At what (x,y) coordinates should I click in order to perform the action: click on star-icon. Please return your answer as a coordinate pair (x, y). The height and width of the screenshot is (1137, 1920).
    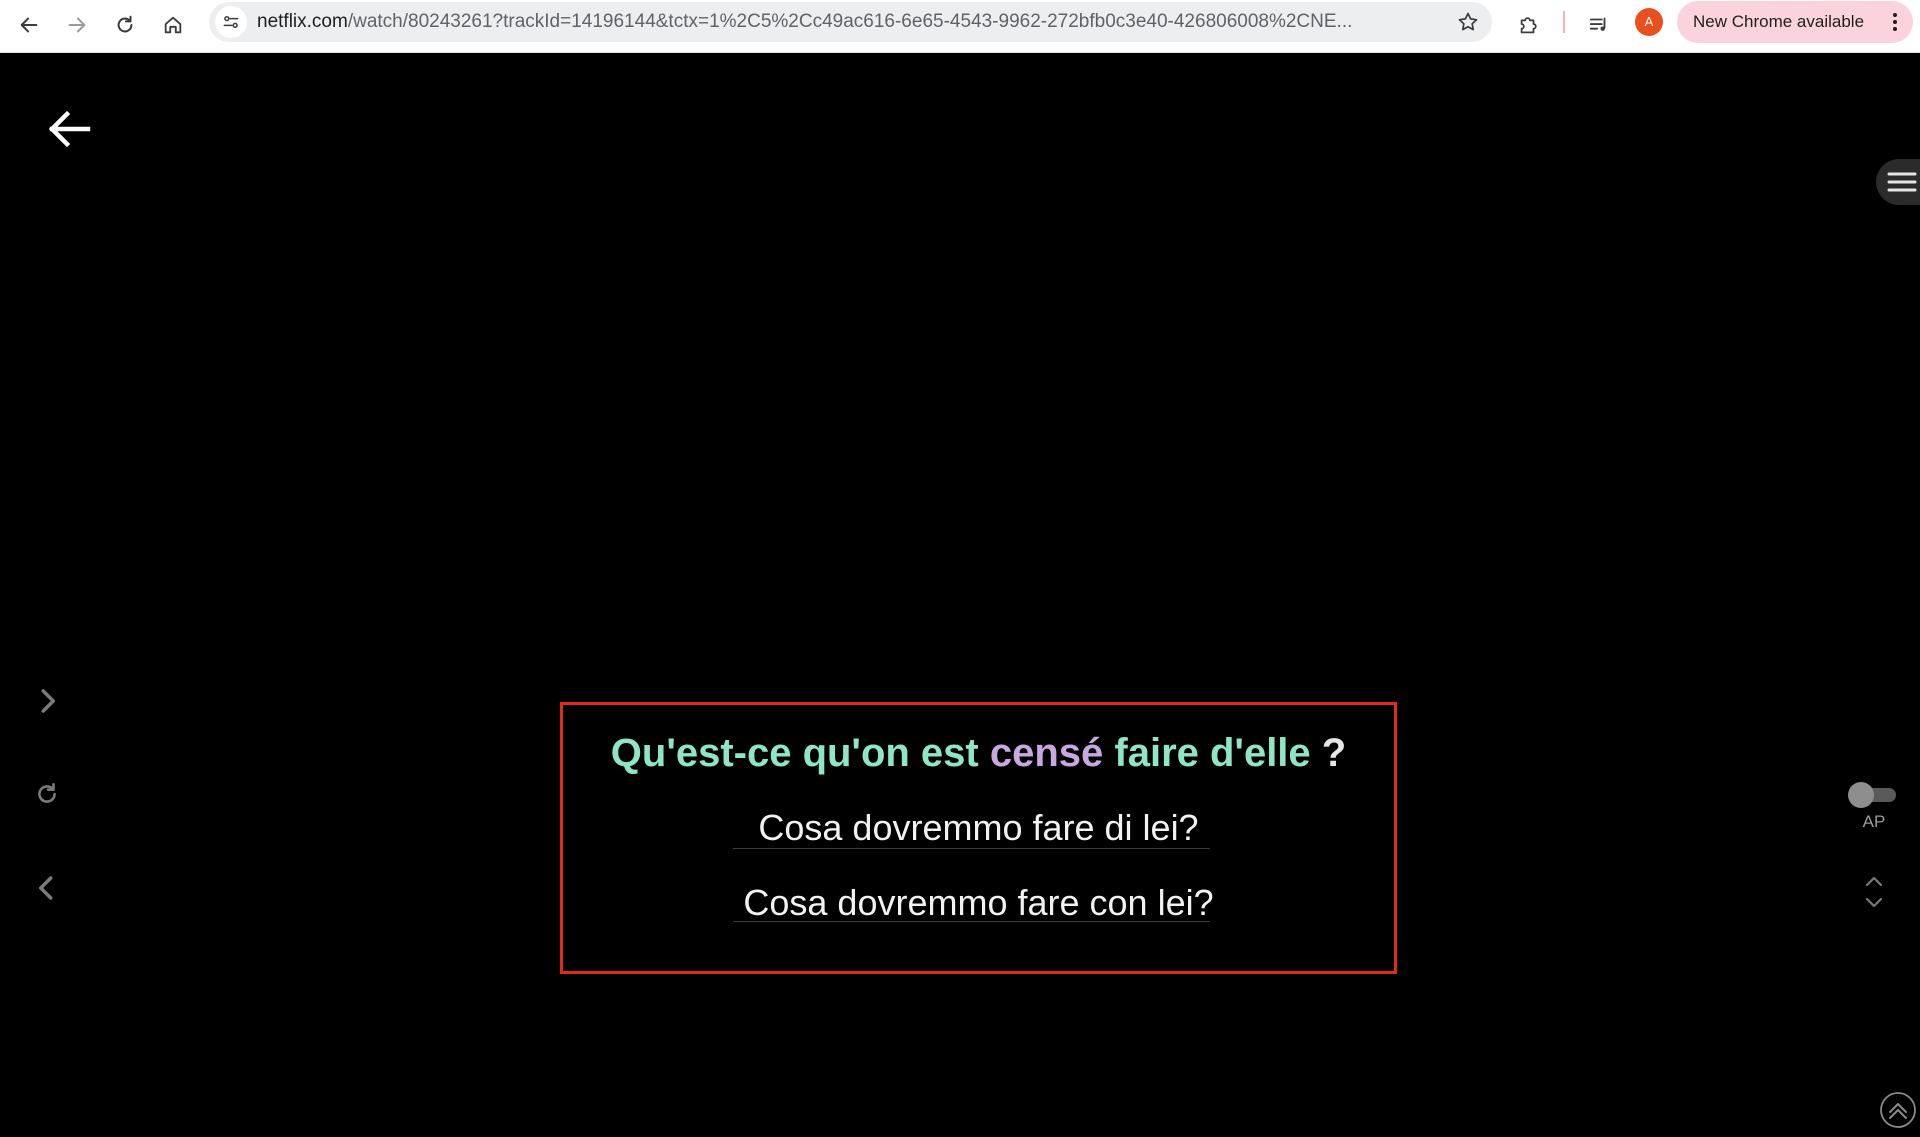
    Looking at the image, I should click on (1468, 21).